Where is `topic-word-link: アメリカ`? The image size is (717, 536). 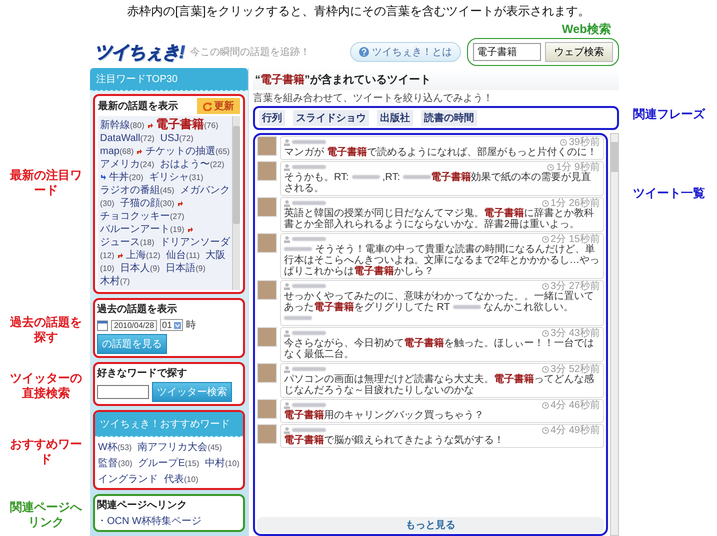 topic-word-link: アメリカ is located at coordinates (120, 164).